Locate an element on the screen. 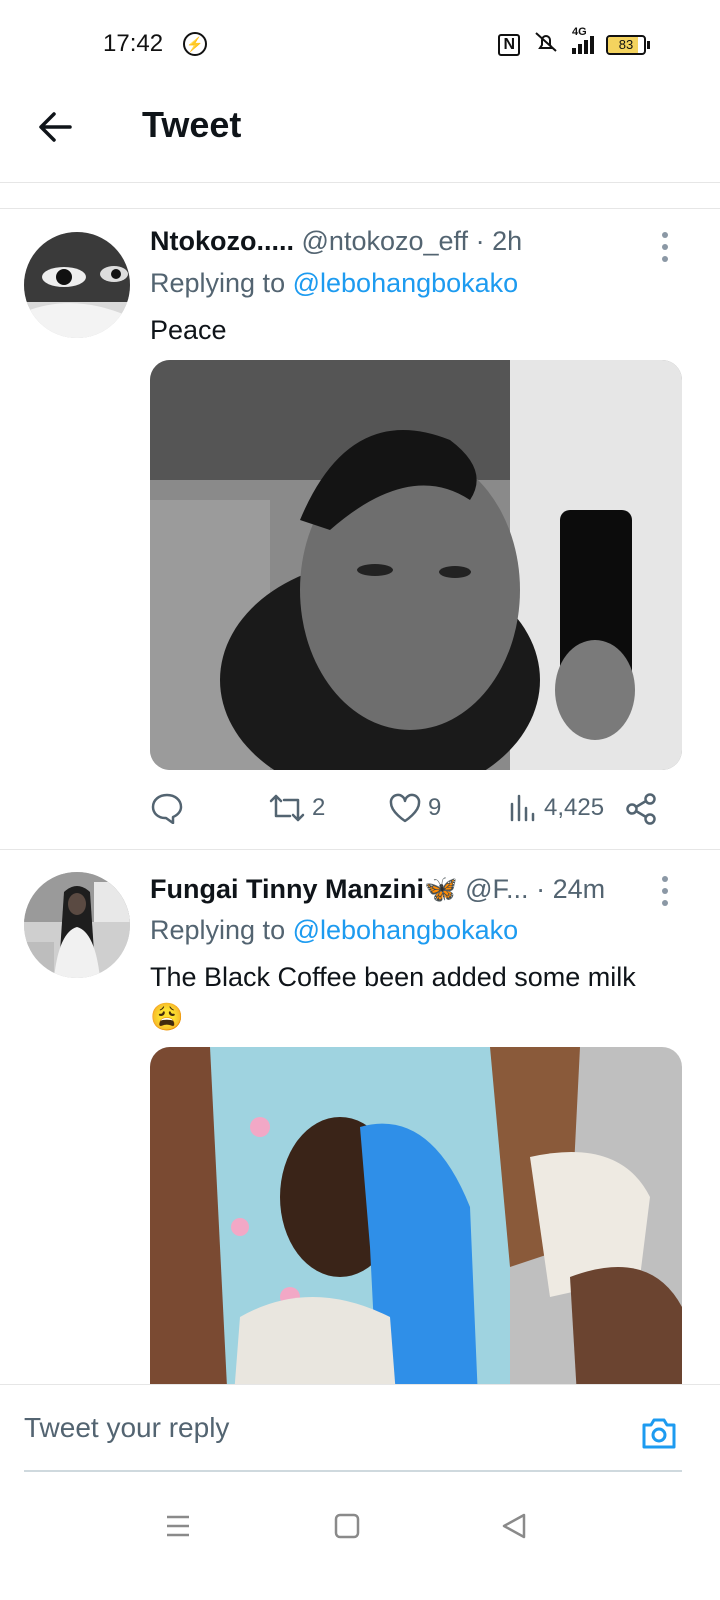  reply-icon is located at coordinates (167, 808).